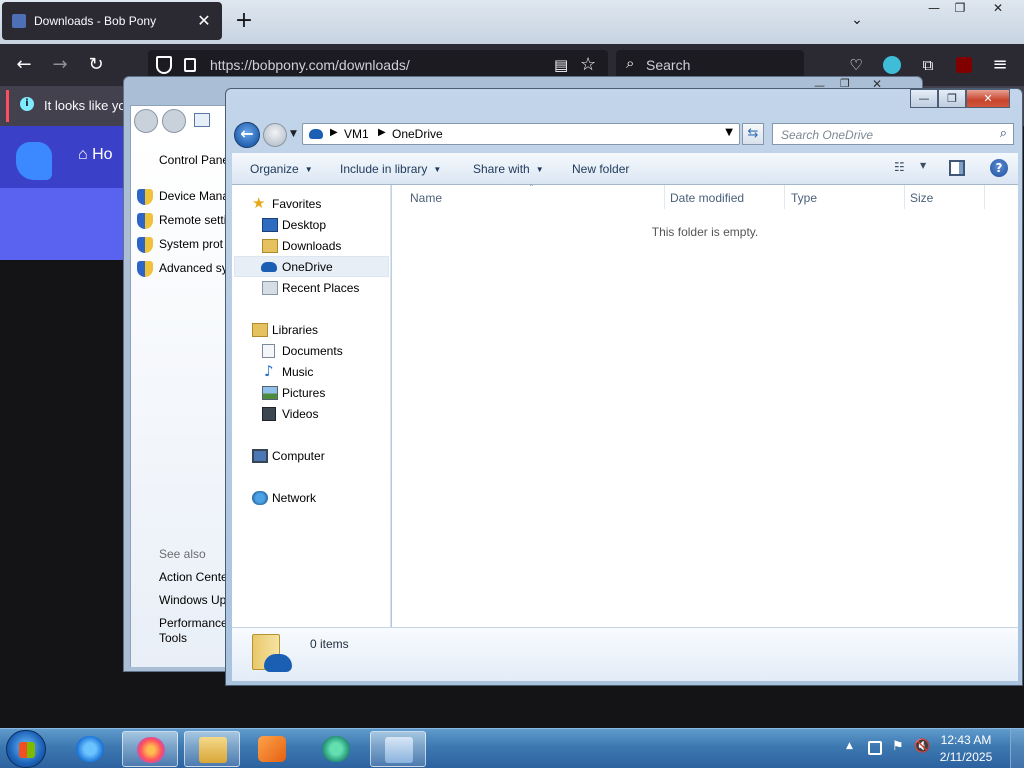 The width and height of the screenshot is (1024, 768). Describe the element at coordinates (191, 244) in the screenshot. I see `system-protection-link: System prot` at that location.